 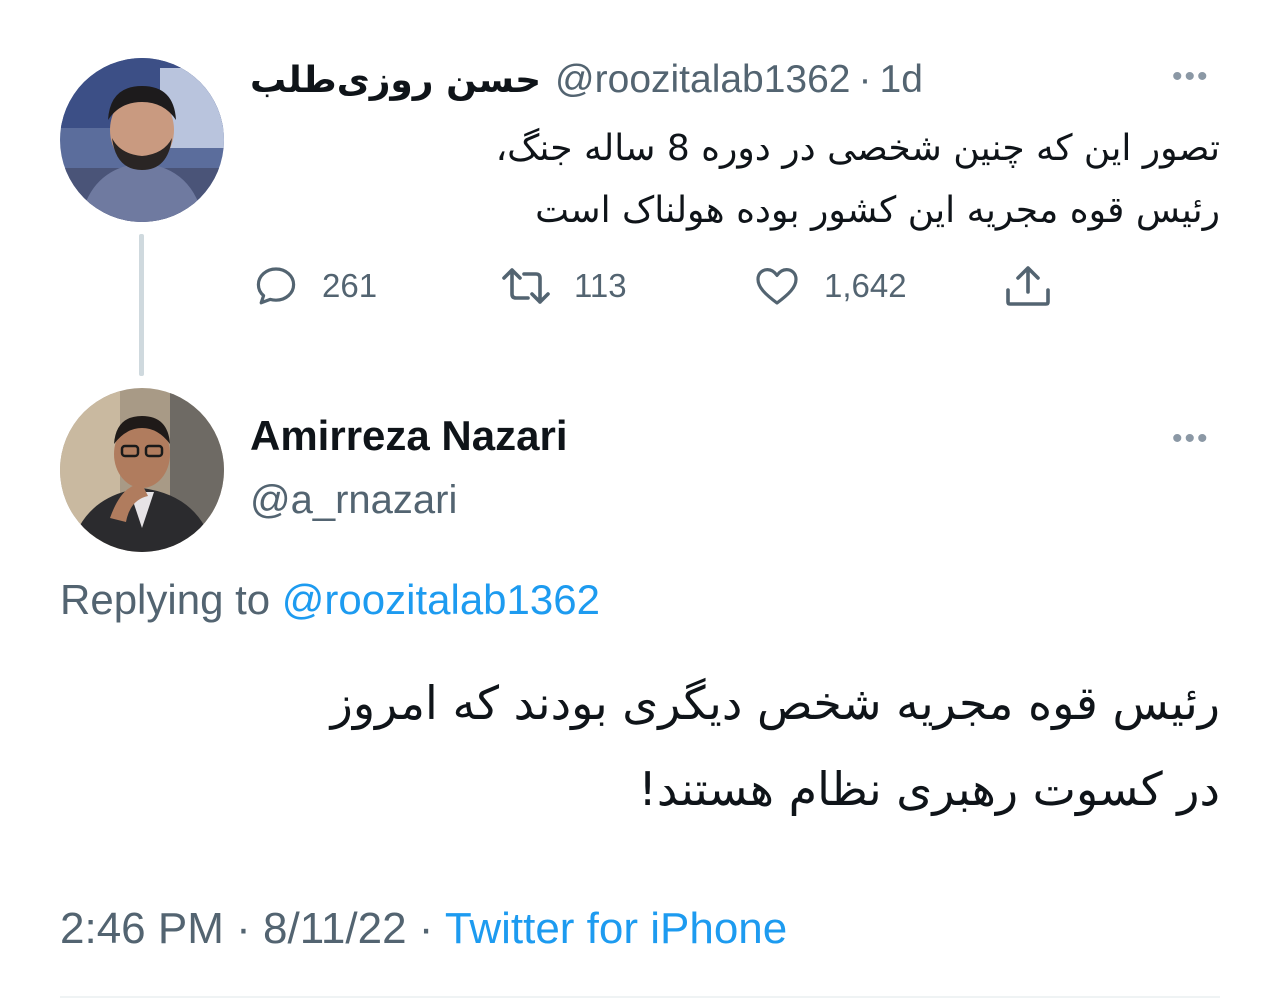 I want to click on original-tweet-time: 1d, so click(x=901, y=80).